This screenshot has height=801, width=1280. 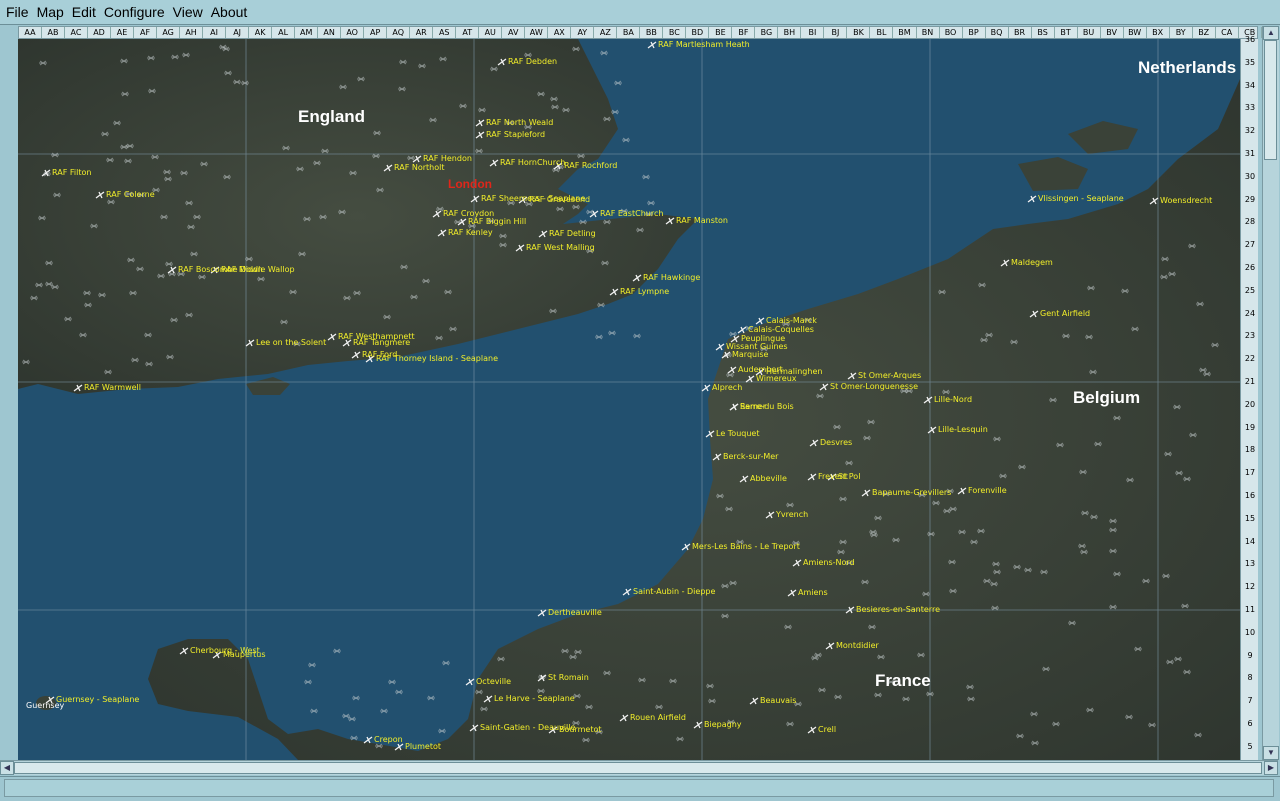 What do you see at coordinates (963, 429) in the screenshot?
I see `airfield-label: Lille-Lesquin` at bounding box center [963, 429].